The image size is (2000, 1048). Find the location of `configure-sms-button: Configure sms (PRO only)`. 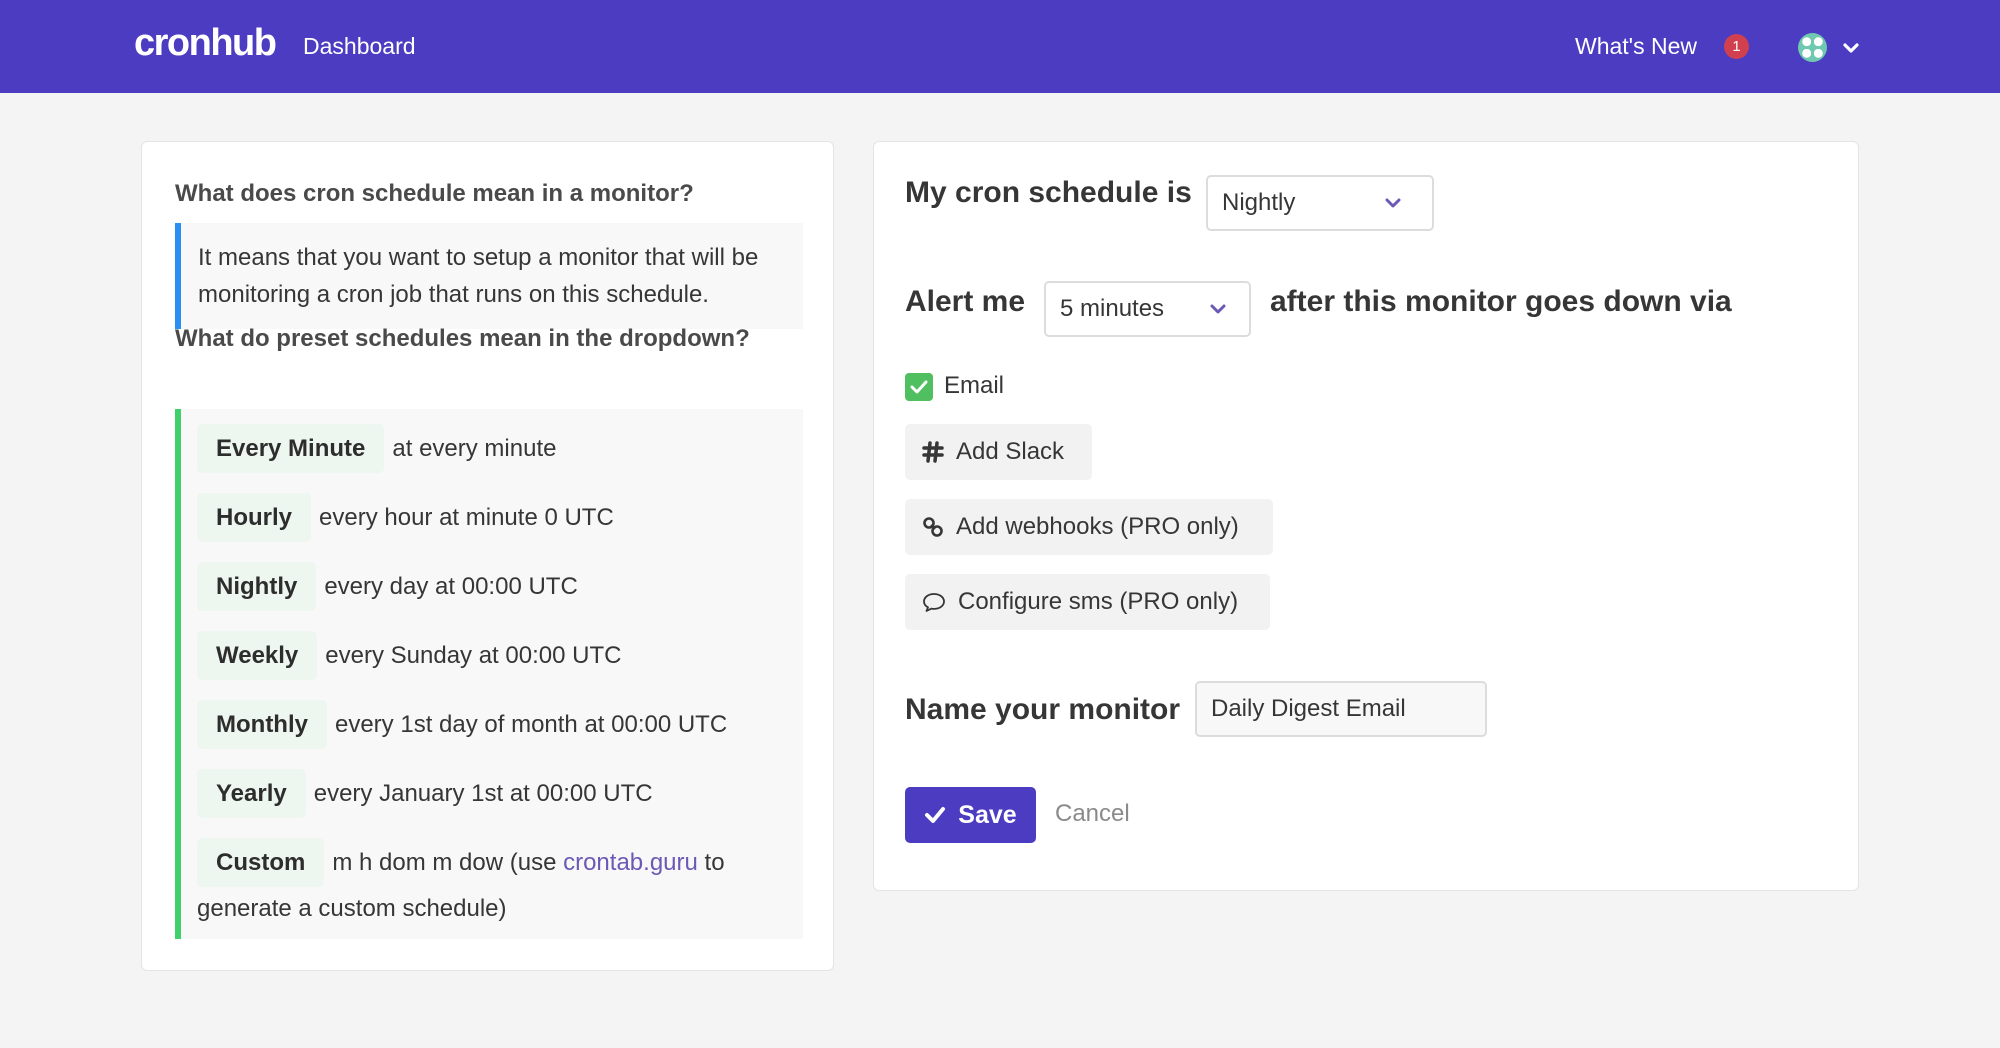

configure-sms-button: Configure sms (PRO only) is located at coordinates (1087, 602).